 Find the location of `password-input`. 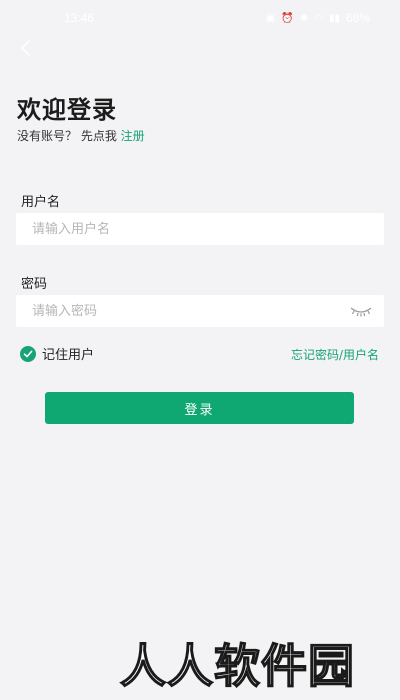

password-input is located at coordinates (200, 311).